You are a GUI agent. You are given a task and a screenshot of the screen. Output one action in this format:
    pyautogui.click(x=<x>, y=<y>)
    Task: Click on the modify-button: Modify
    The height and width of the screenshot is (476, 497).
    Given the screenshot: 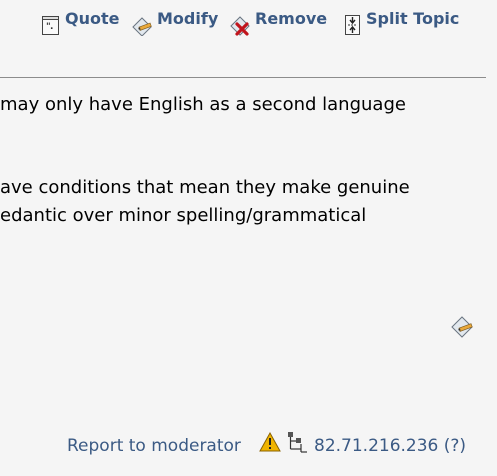 What is the action you would take?
    pyautogui.click(x=177, y=23)
    